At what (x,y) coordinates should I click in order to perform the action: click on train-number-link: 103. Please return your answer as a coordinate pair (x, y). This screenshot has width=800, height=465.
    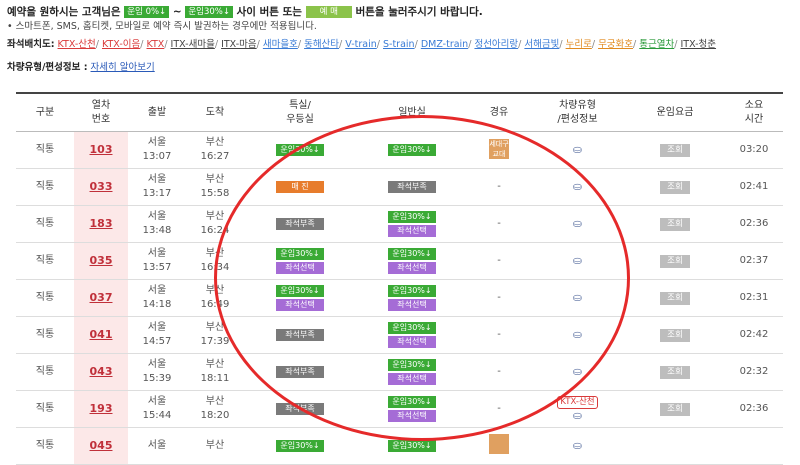
    Looking at the image, I should click on (101, 149).